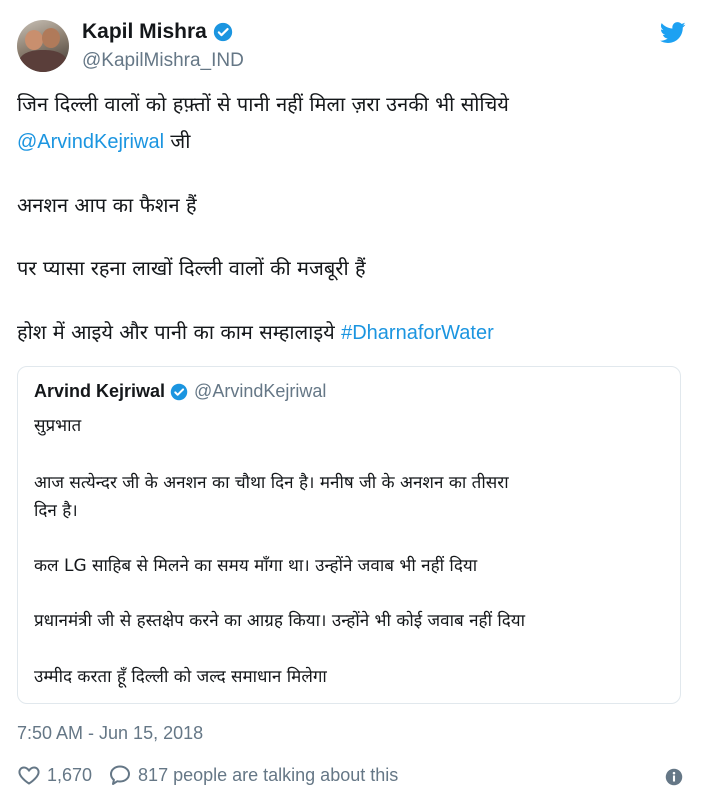 This screenshot has width=708, height=800. What do you see at coordinates (107, 205) in the screenshot?
I see `tweet-text-line-3: अनशन आप का फैशन हैं` at bounding box center [107, 205].